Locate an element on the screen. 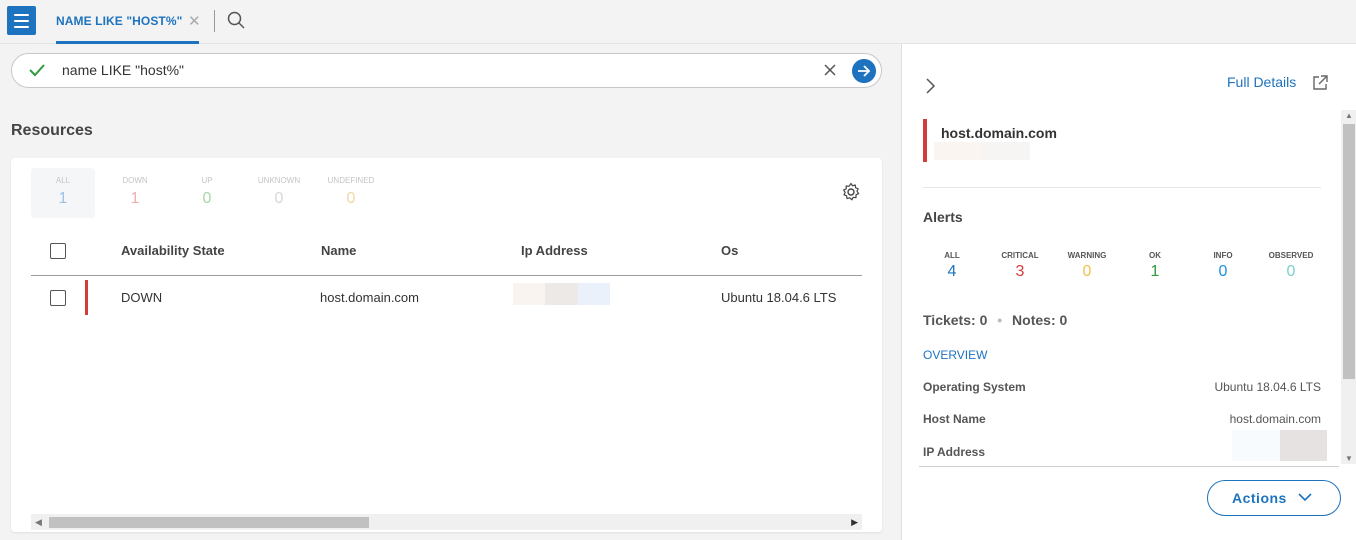  query-text: name LIKE "host%" is located at coordinates (123, 70).